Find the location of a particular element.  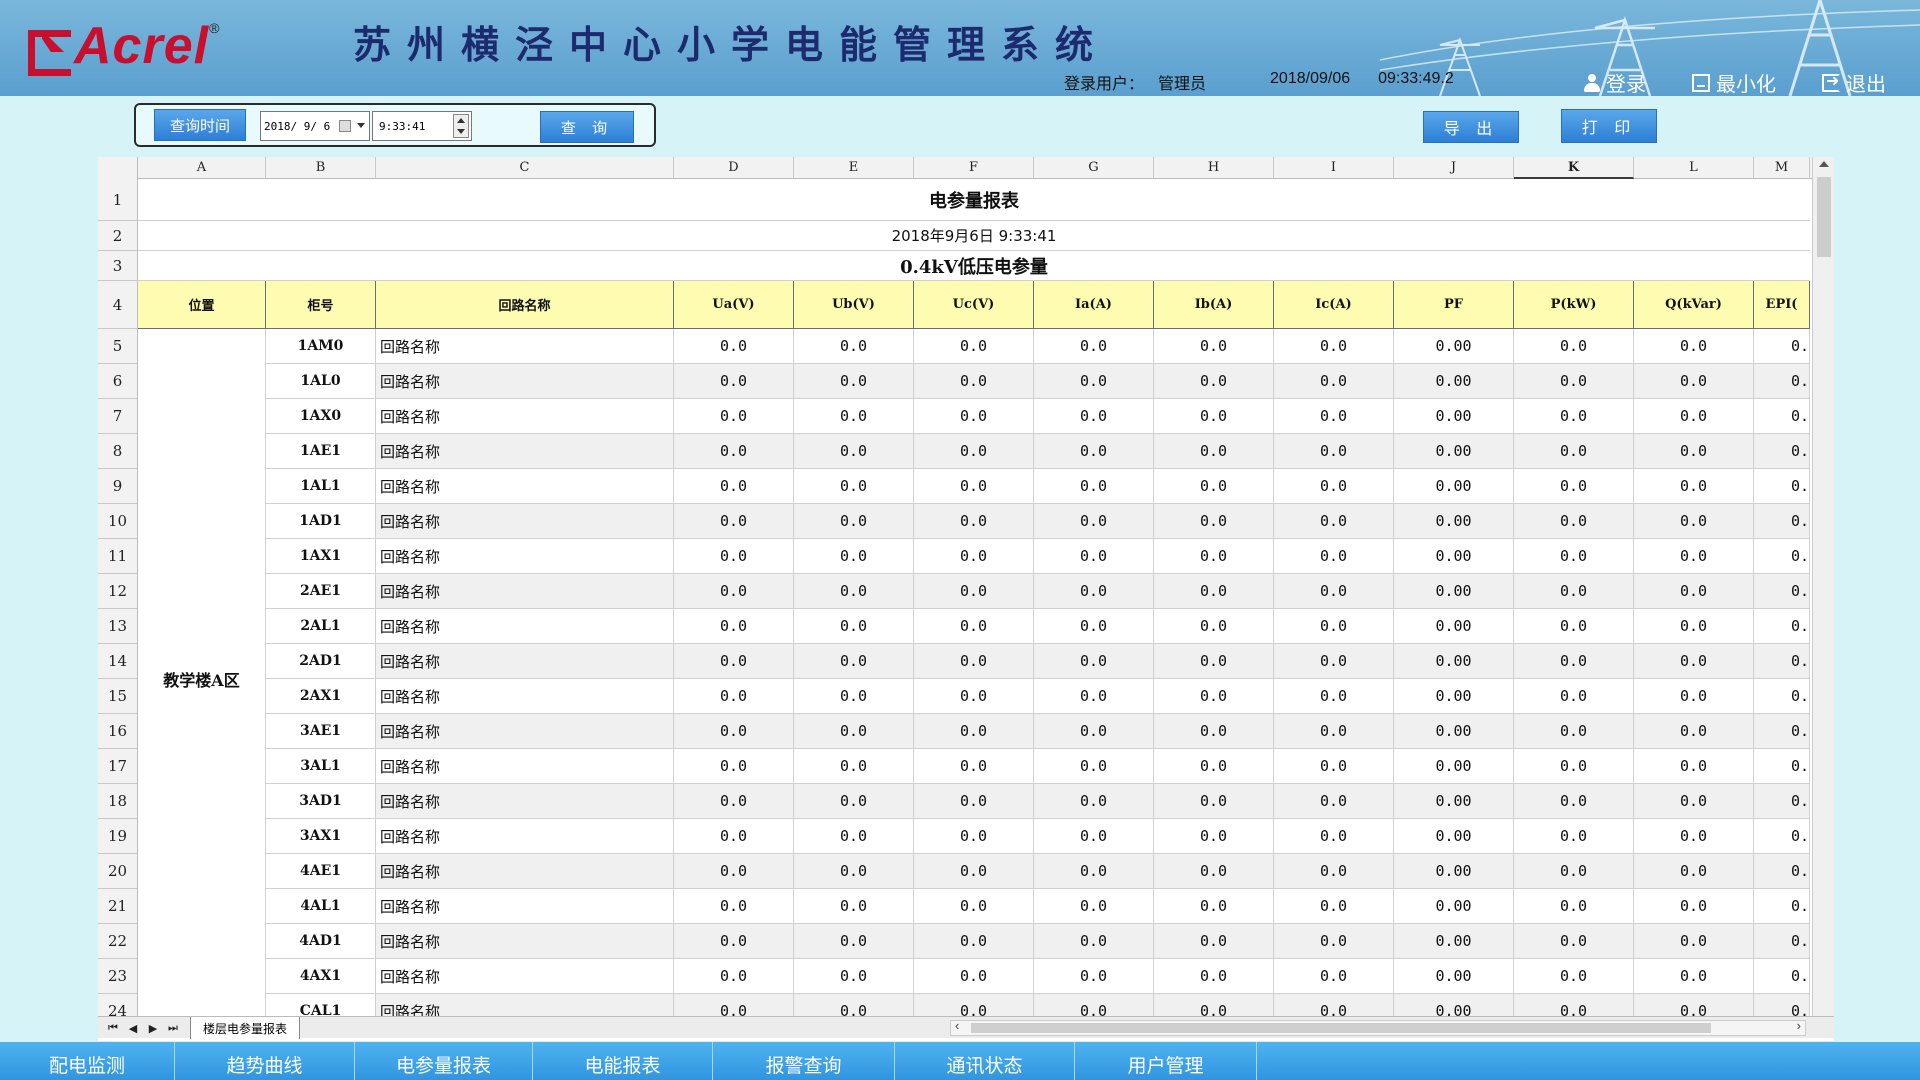

column-header-i: I is located at coordinates (1334, 168).